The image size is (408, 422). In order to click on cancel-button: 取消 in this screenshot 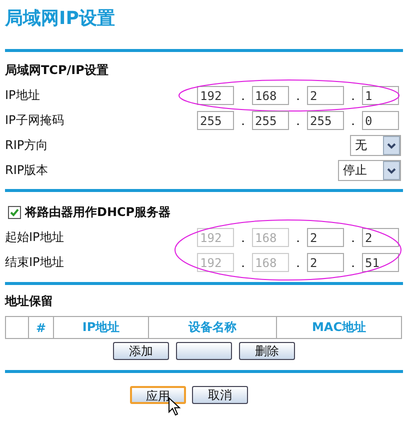, I will do `click(220, 395)`.